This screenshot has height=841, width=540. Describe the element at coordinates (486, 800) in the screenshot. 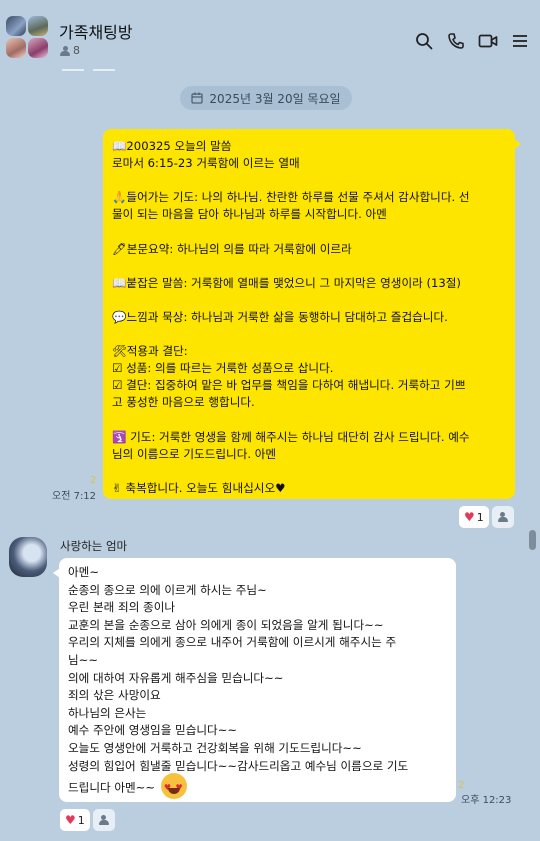

I see `message-time: 오후 12:23` at that location.